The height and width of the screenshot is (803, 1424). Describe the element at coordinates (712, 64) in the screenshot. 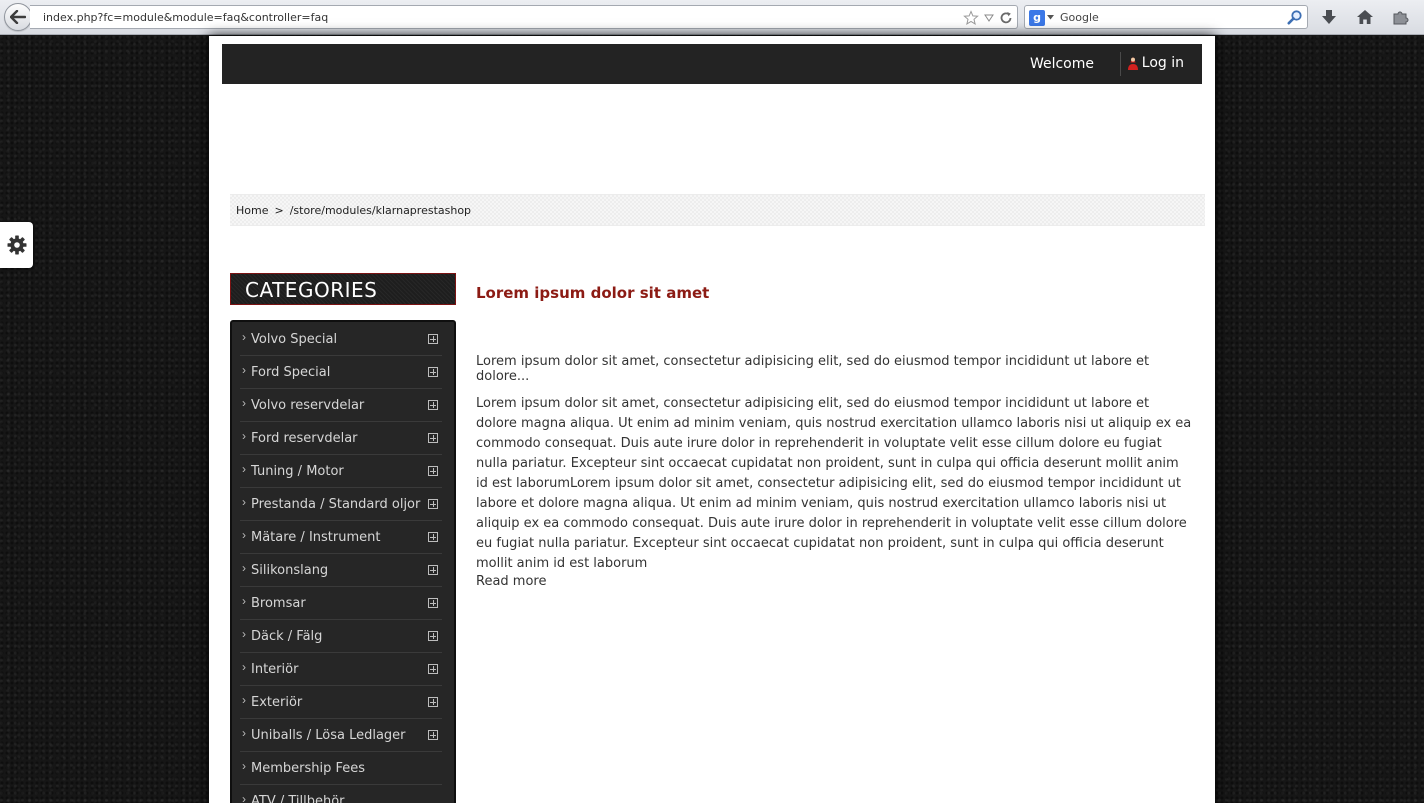

I see `header-bar: Welcome Log in` at that location.